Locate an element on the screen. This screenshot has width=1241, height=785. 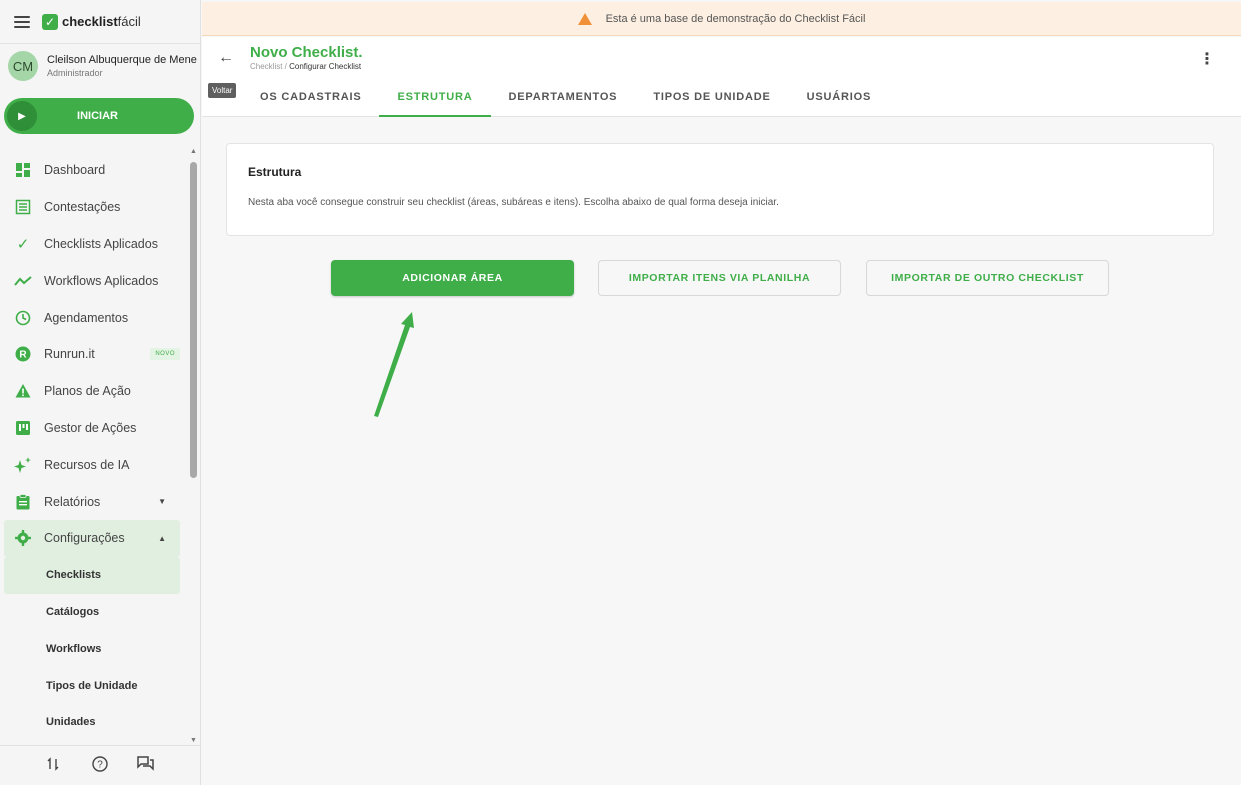
sidebar-item-relatorios: Relatórios ▼ is located at coordinates (92, 501).